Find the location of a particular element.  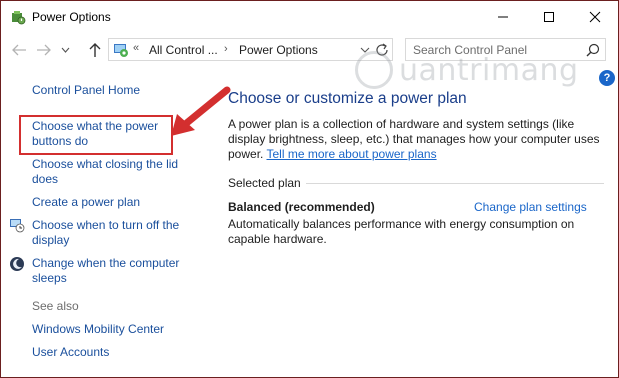

maximize-button is located at coordinates (549, 17).